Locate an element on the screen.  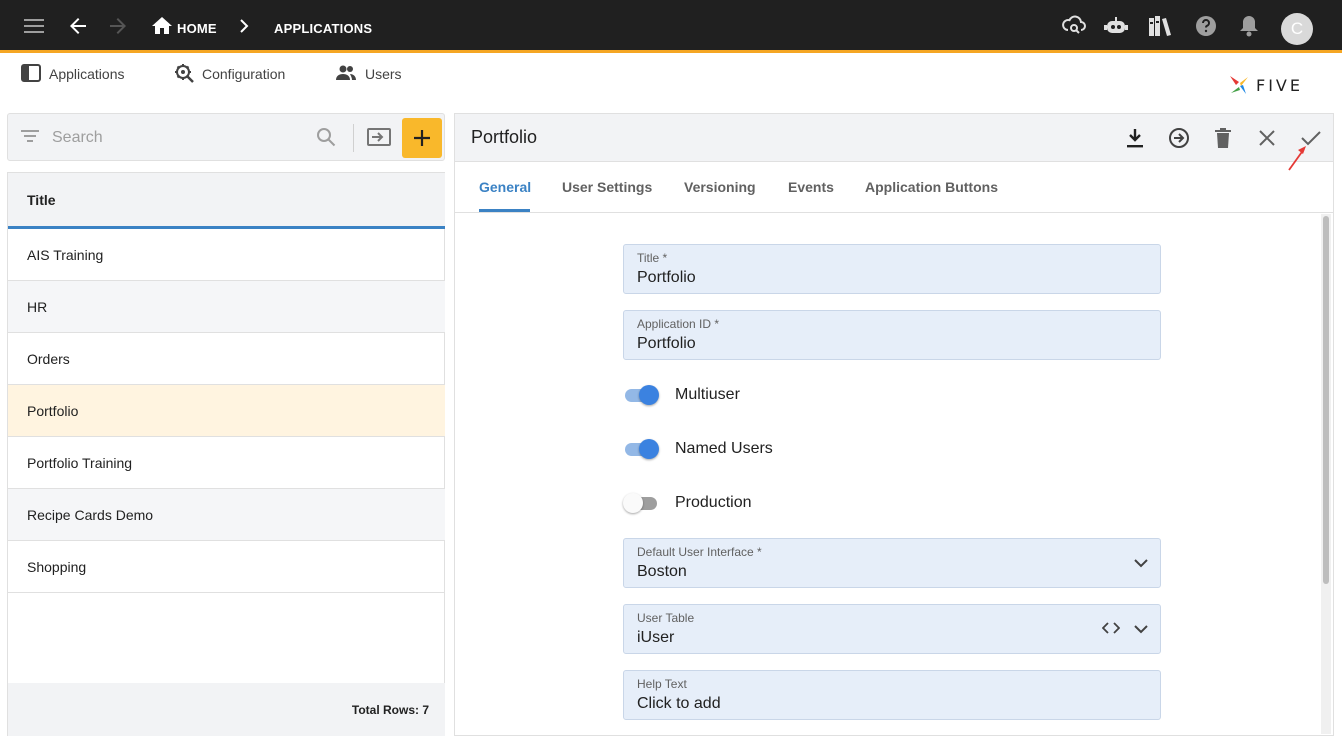
chevron-right-icon is located at coordinates (244, 26).